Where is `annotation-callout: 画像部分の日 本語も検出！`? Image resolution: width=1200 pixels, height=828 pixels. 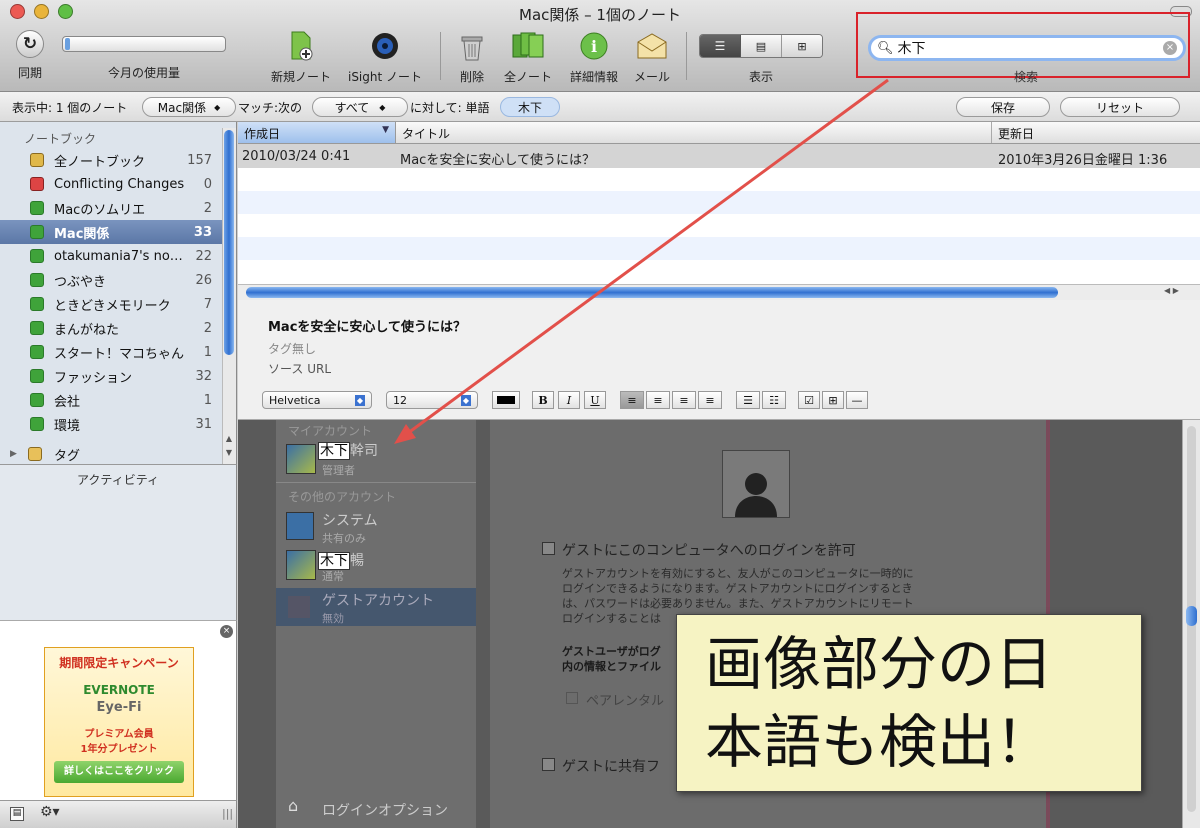 annotation-callout: 画像部分の日 本語も検出！ is located at coordinates (909, 703).